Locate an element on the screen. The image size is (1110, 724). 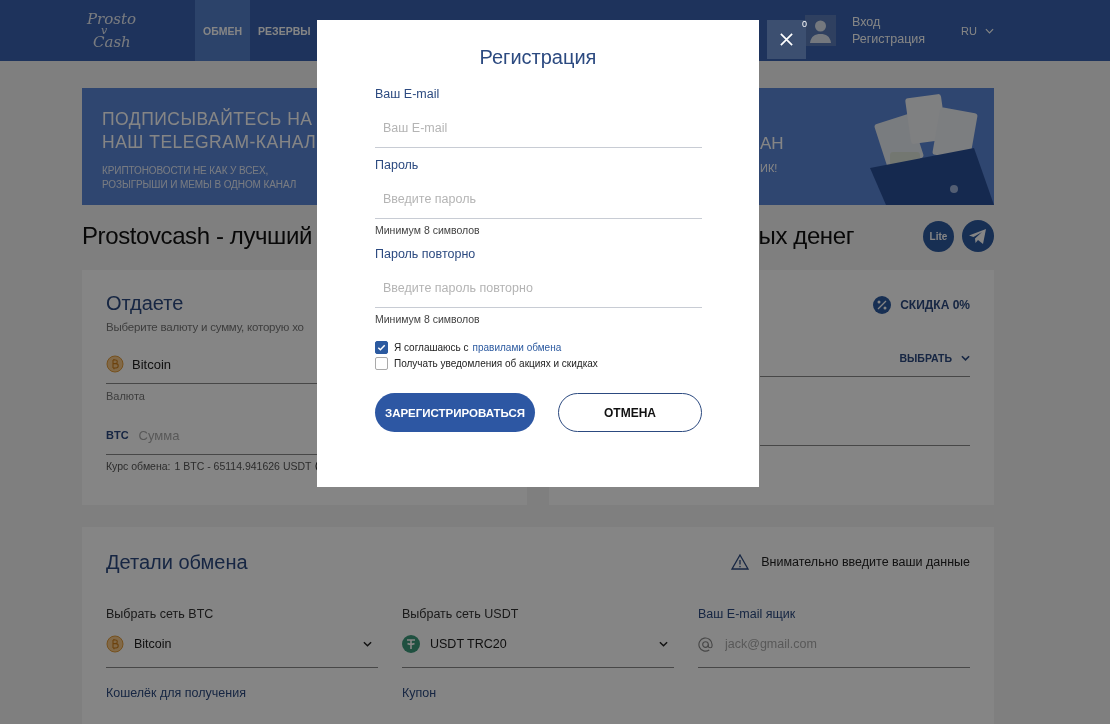
warning-text: Внимательно введите ваши данные is located at coordinates (865, 562).